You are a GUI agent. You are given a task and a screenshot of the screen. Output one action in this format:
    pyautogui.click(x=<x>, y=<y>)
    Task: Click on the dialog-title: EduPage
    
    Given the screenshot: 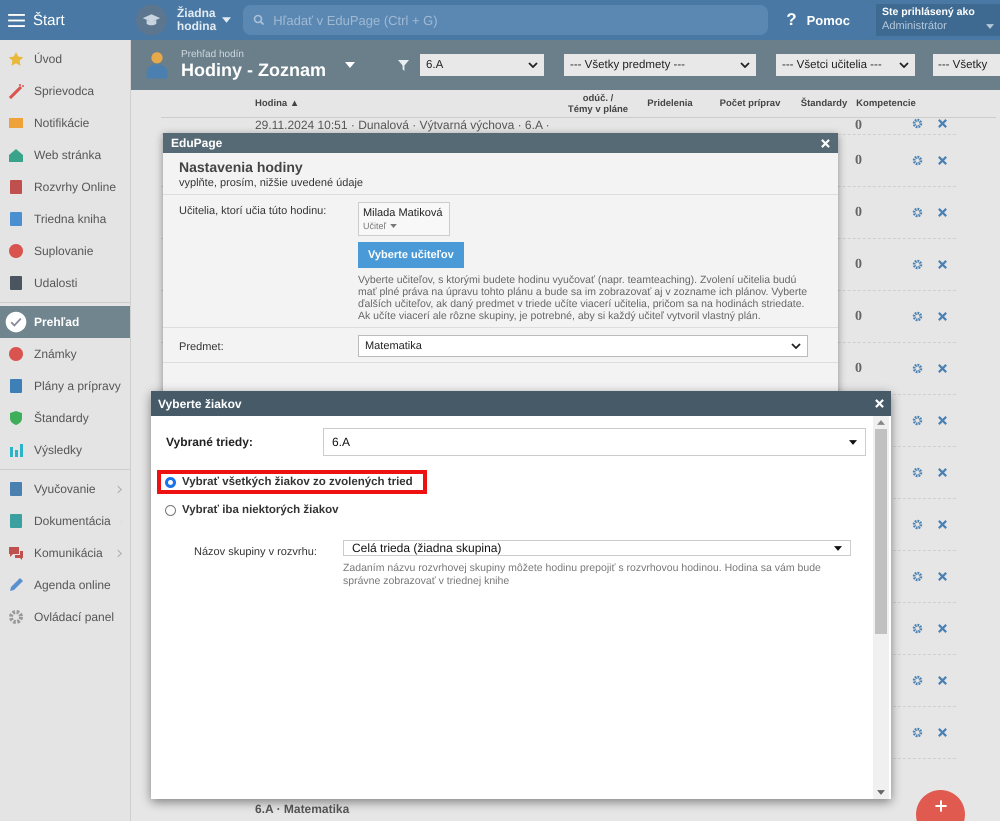 What is the action you would take?
    pyautogui.click(x=196, y=143)
    